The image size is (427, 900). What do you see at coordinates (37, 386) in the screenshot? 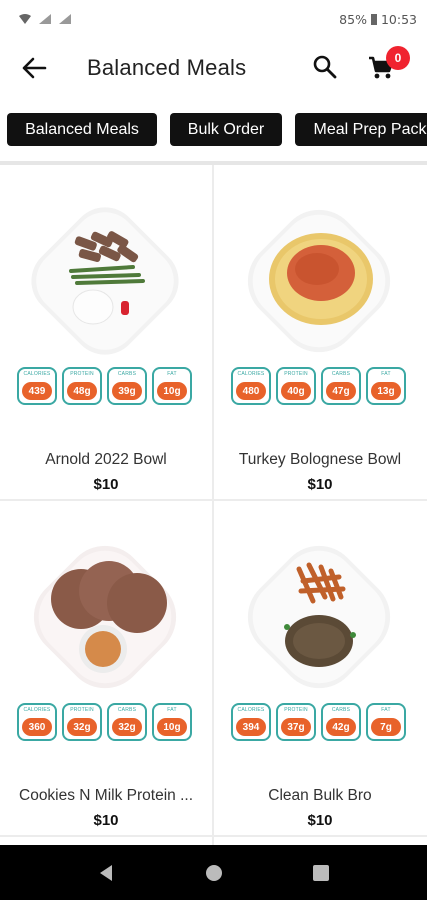
I see `calories-badge: CALORIES 439` at bounding box center [37, 386].